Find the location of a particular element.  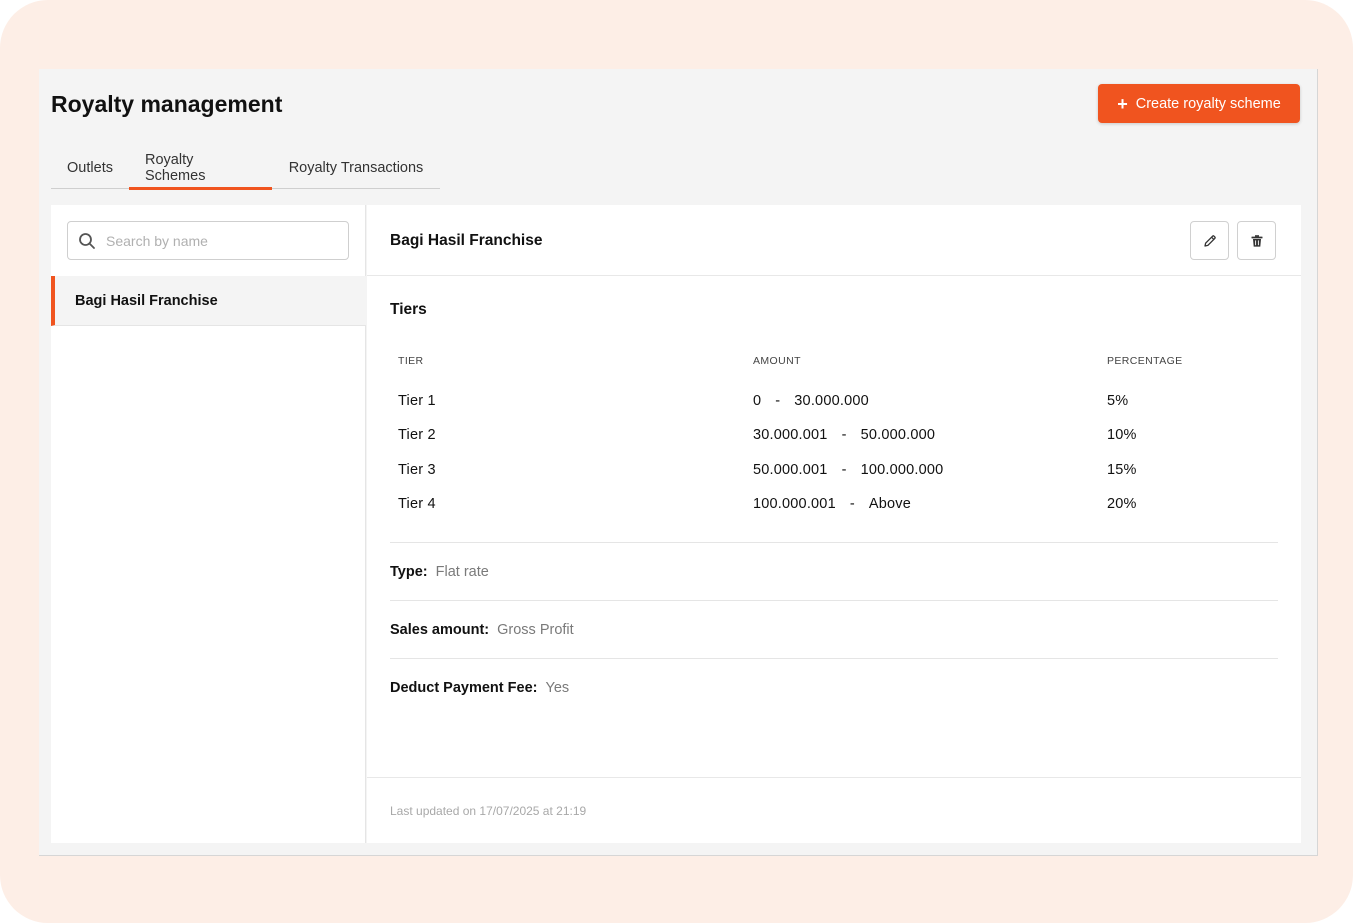

tab-royalty-schemes: Royalty Schemes is located at coordinates (200, 168).